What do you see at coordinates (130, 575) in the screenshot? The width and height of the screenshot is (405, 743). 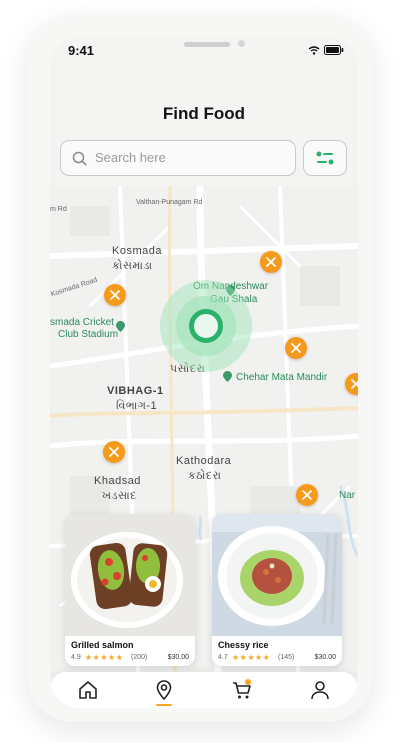 I see `food-image-grilled-salmon` at bounding box center [130, 575].